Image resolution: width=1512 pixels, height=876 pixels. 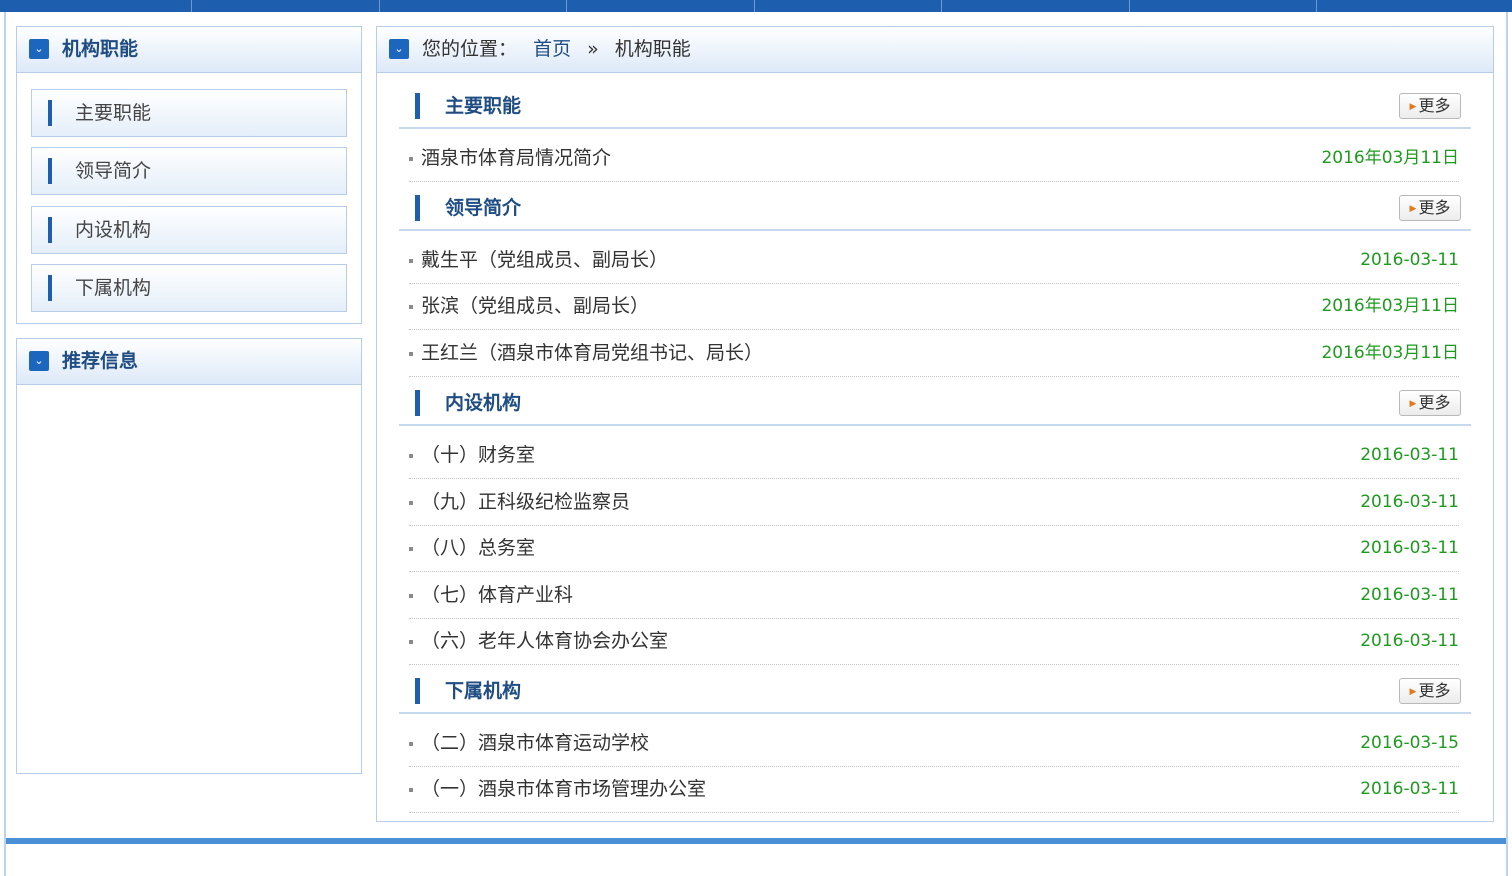 I want to click on top-nav-bar, so click(x=756, y=6).